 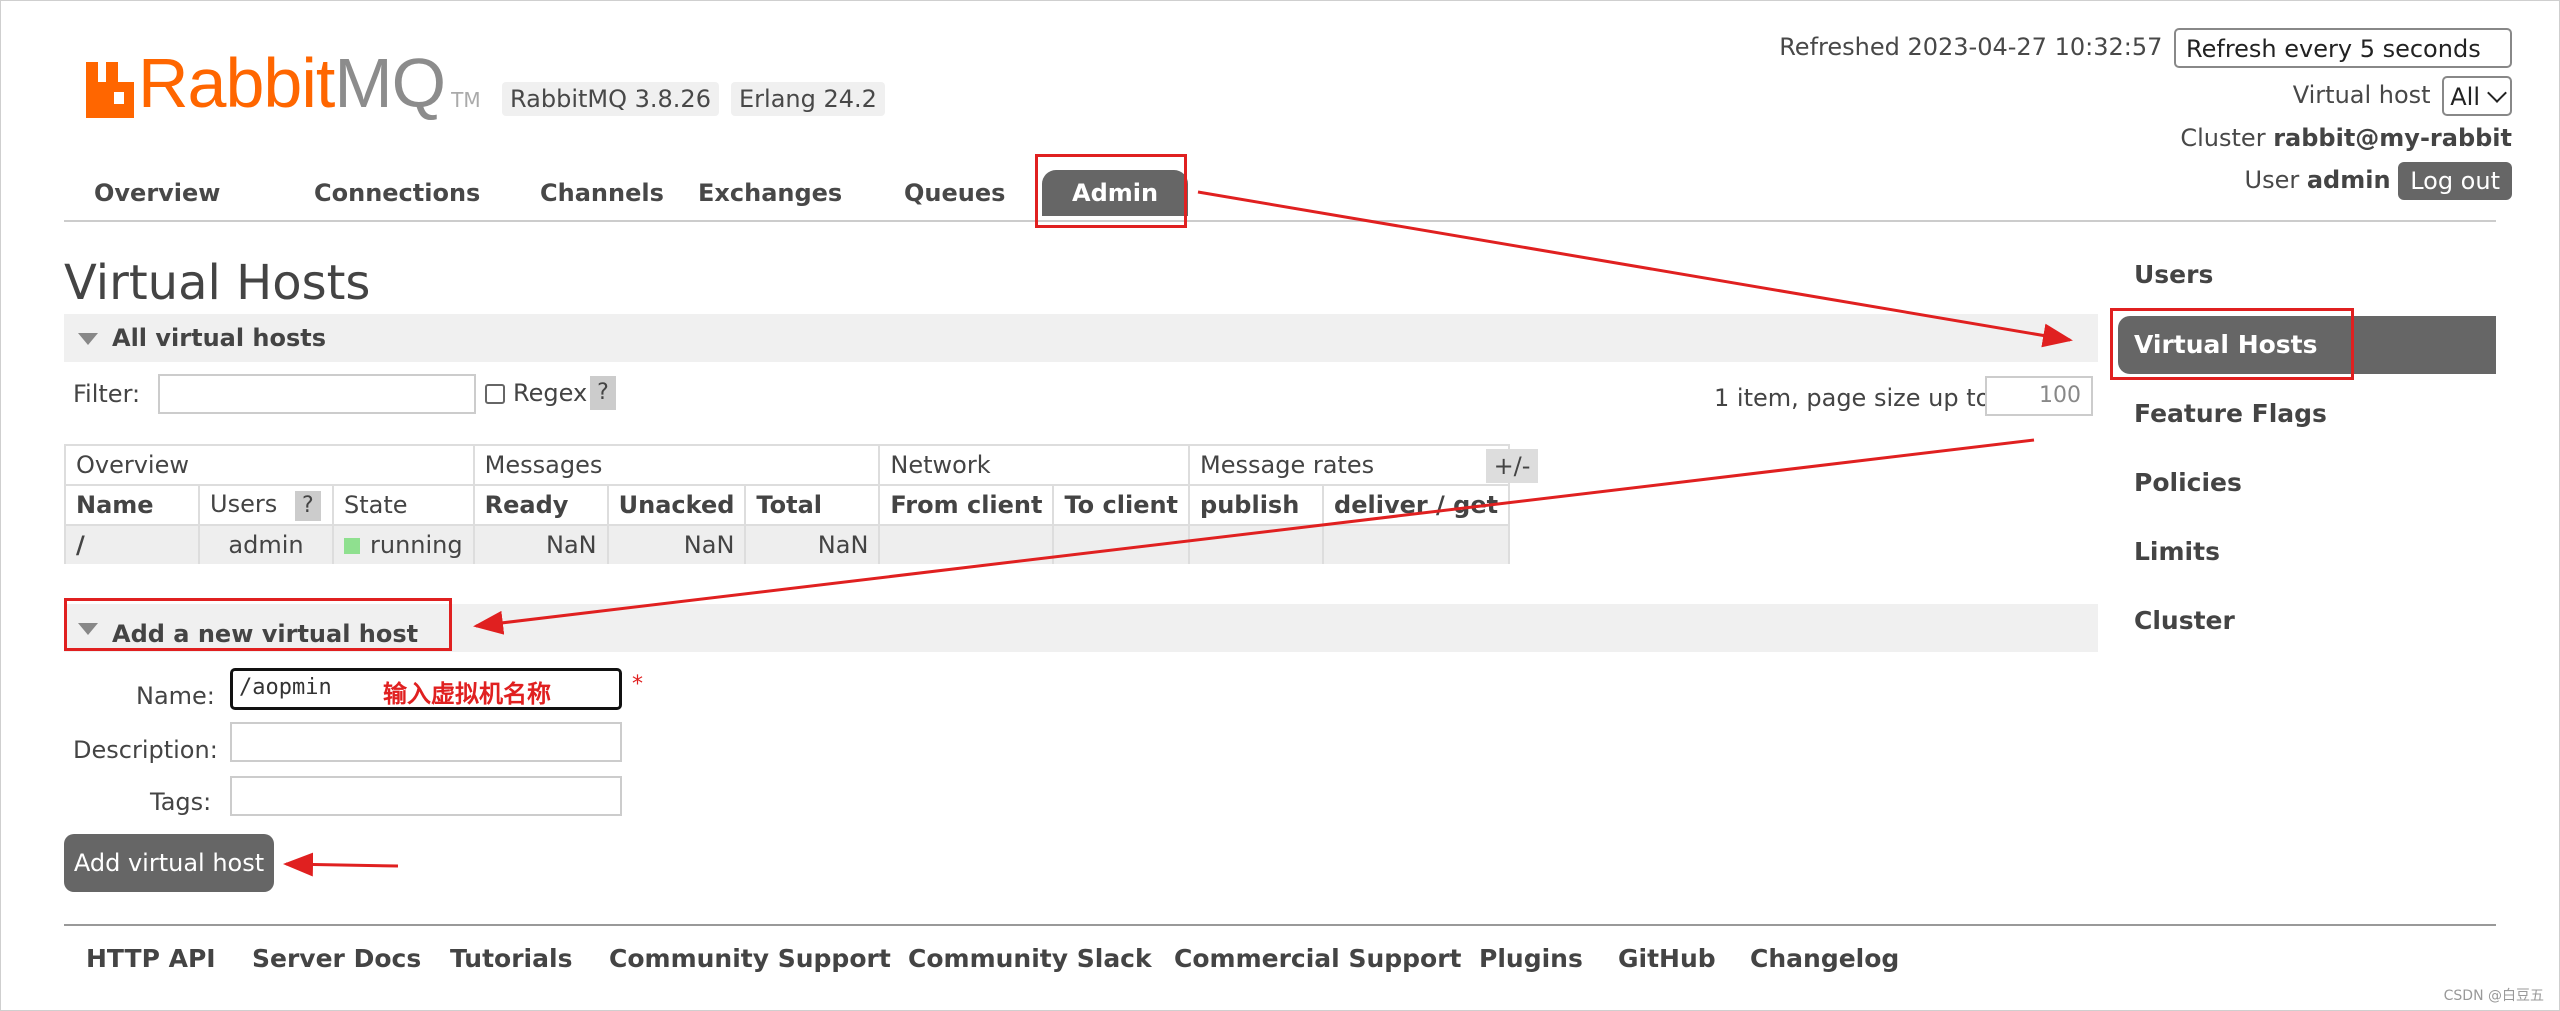 I want to click on table-row: / admin running NaN NaN NaN, so click(x=787, y=544).